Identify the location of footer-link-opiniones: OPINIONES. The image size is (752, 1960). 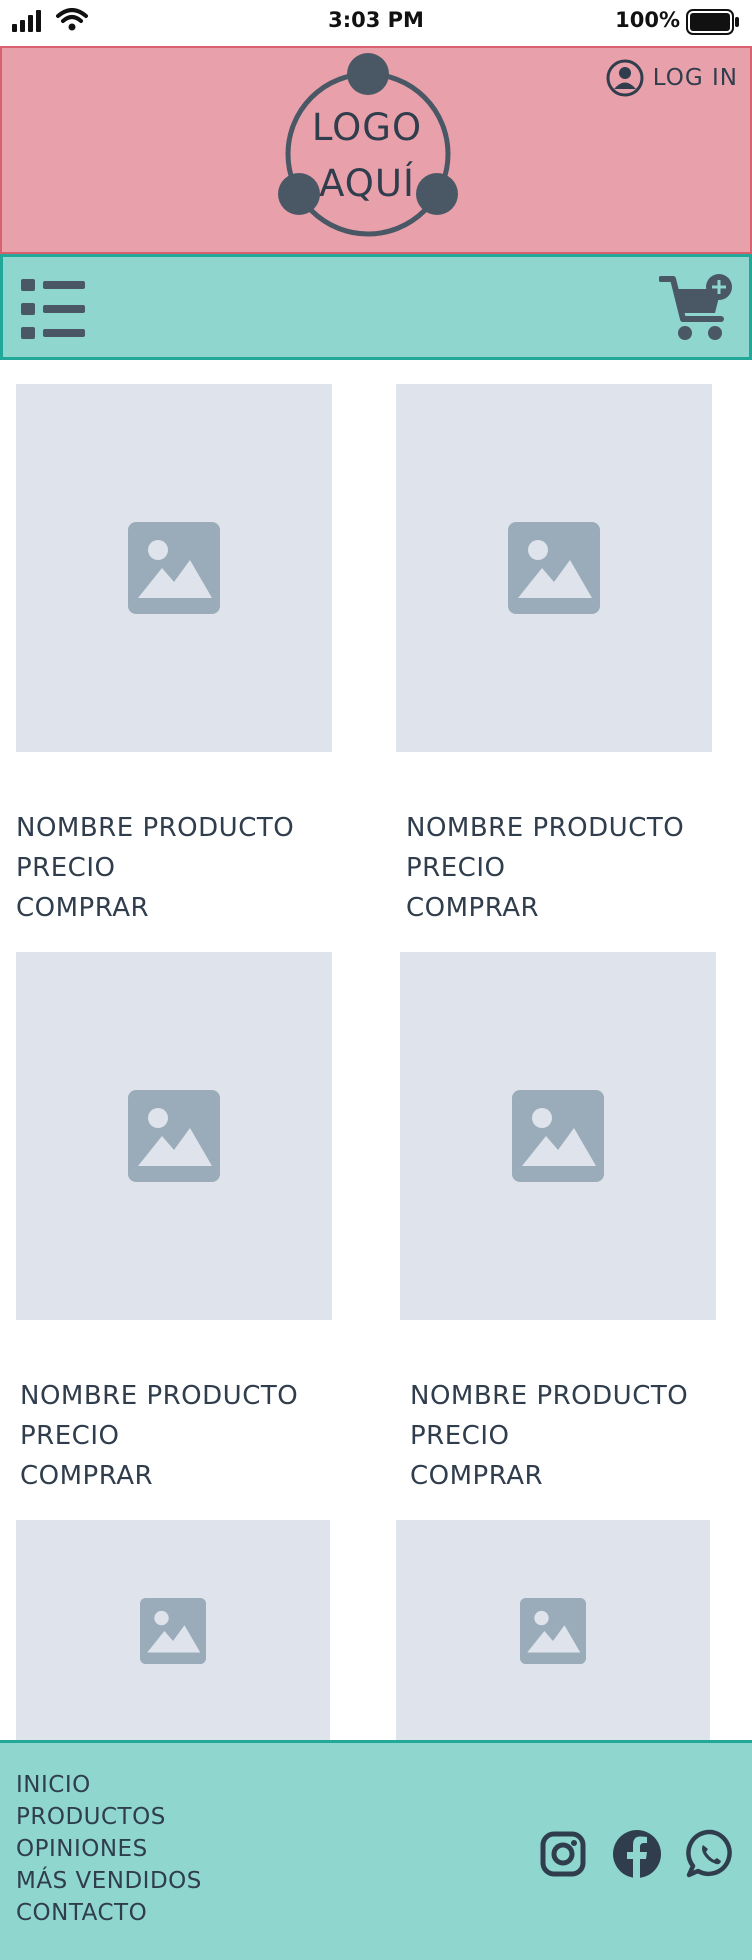
(109, 1849).